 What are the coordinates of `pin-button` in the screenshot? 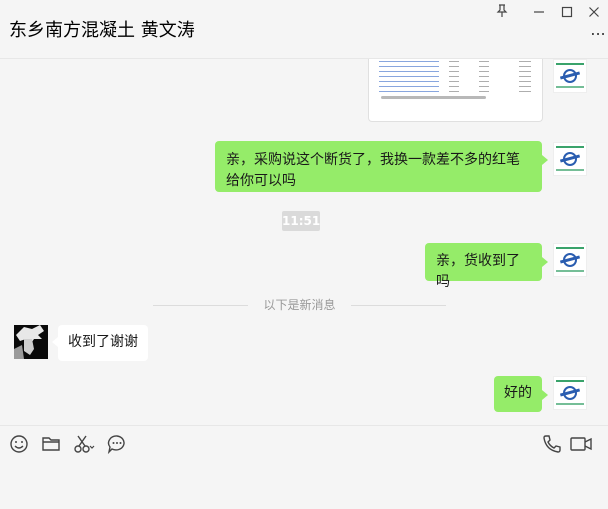 It's located at (502, 12).